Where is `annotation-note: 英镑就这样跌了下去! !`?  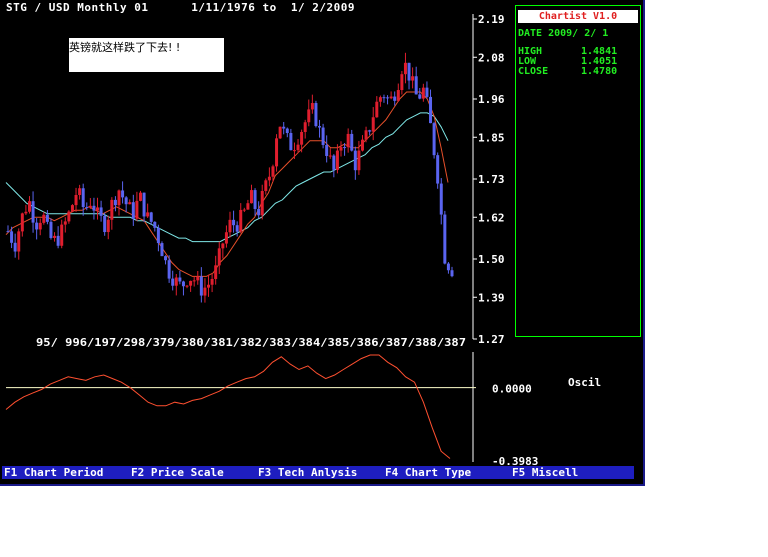
annotation-note: 英镑就这样跌了下去! ! is located at coordinates (146, 55).